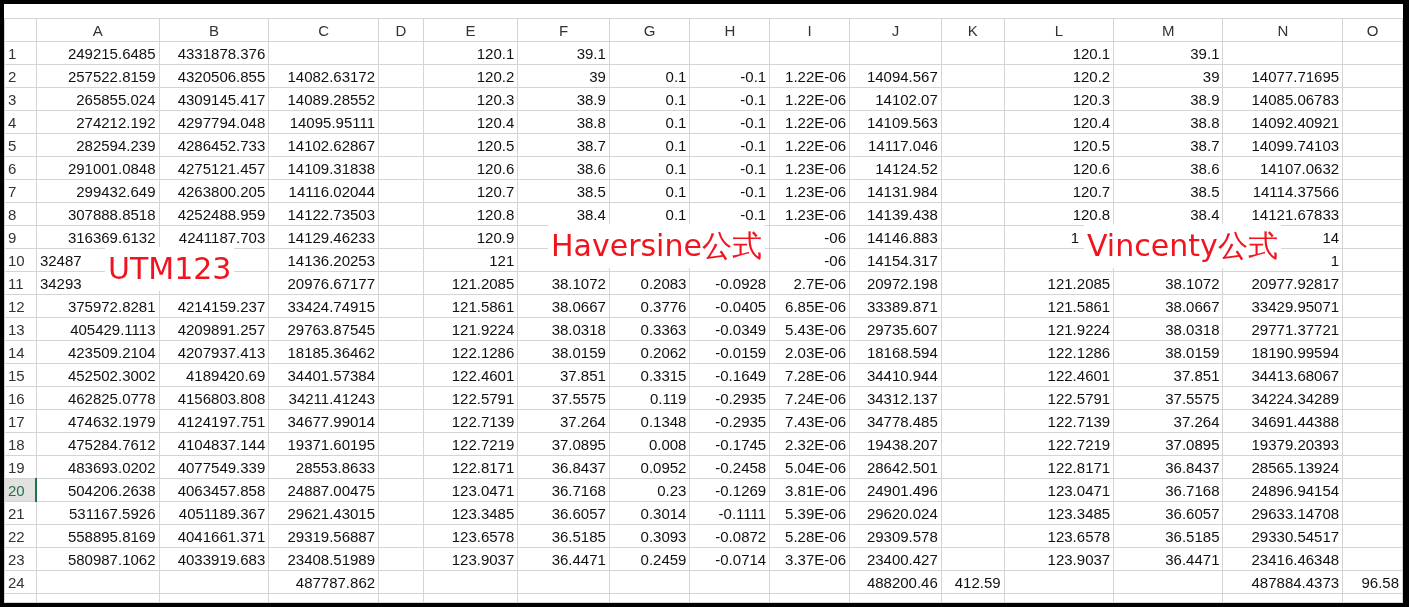  Describe the element at coordinates (663, 306) in the screenshot. I see `cell-value: 0.3776` at that location.